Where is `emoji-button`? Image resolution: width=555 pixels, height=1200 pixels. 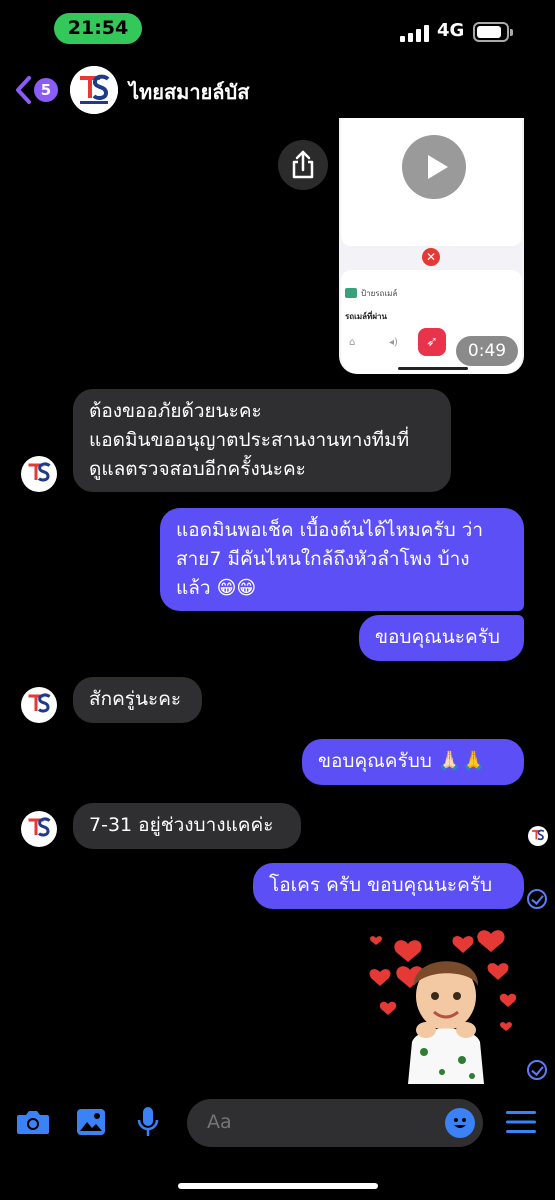
emoji-button is located at coordinates (460, 1123).